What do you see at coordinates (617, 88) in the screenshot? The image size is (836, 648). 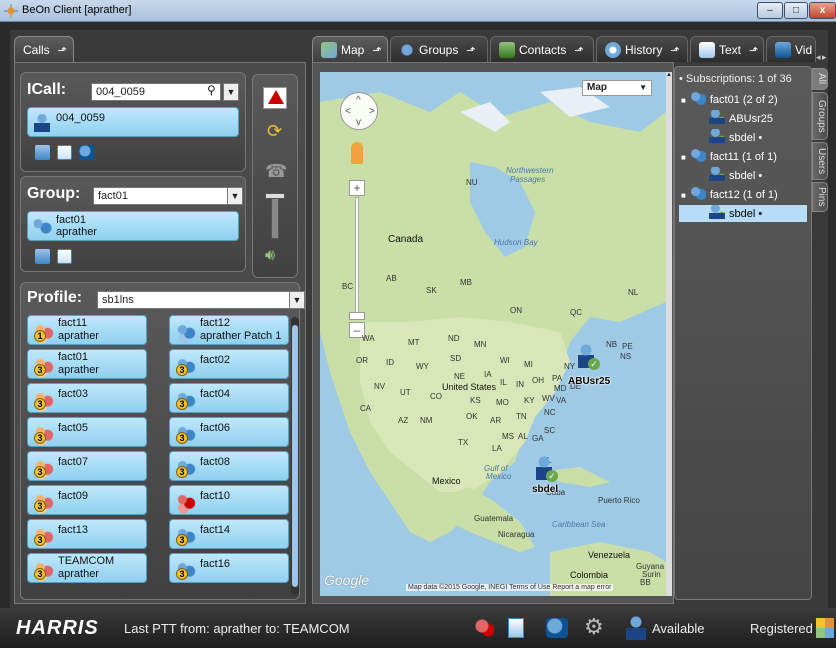 I see `map-type-select: Map ▼` at bounding box center [617, 88].